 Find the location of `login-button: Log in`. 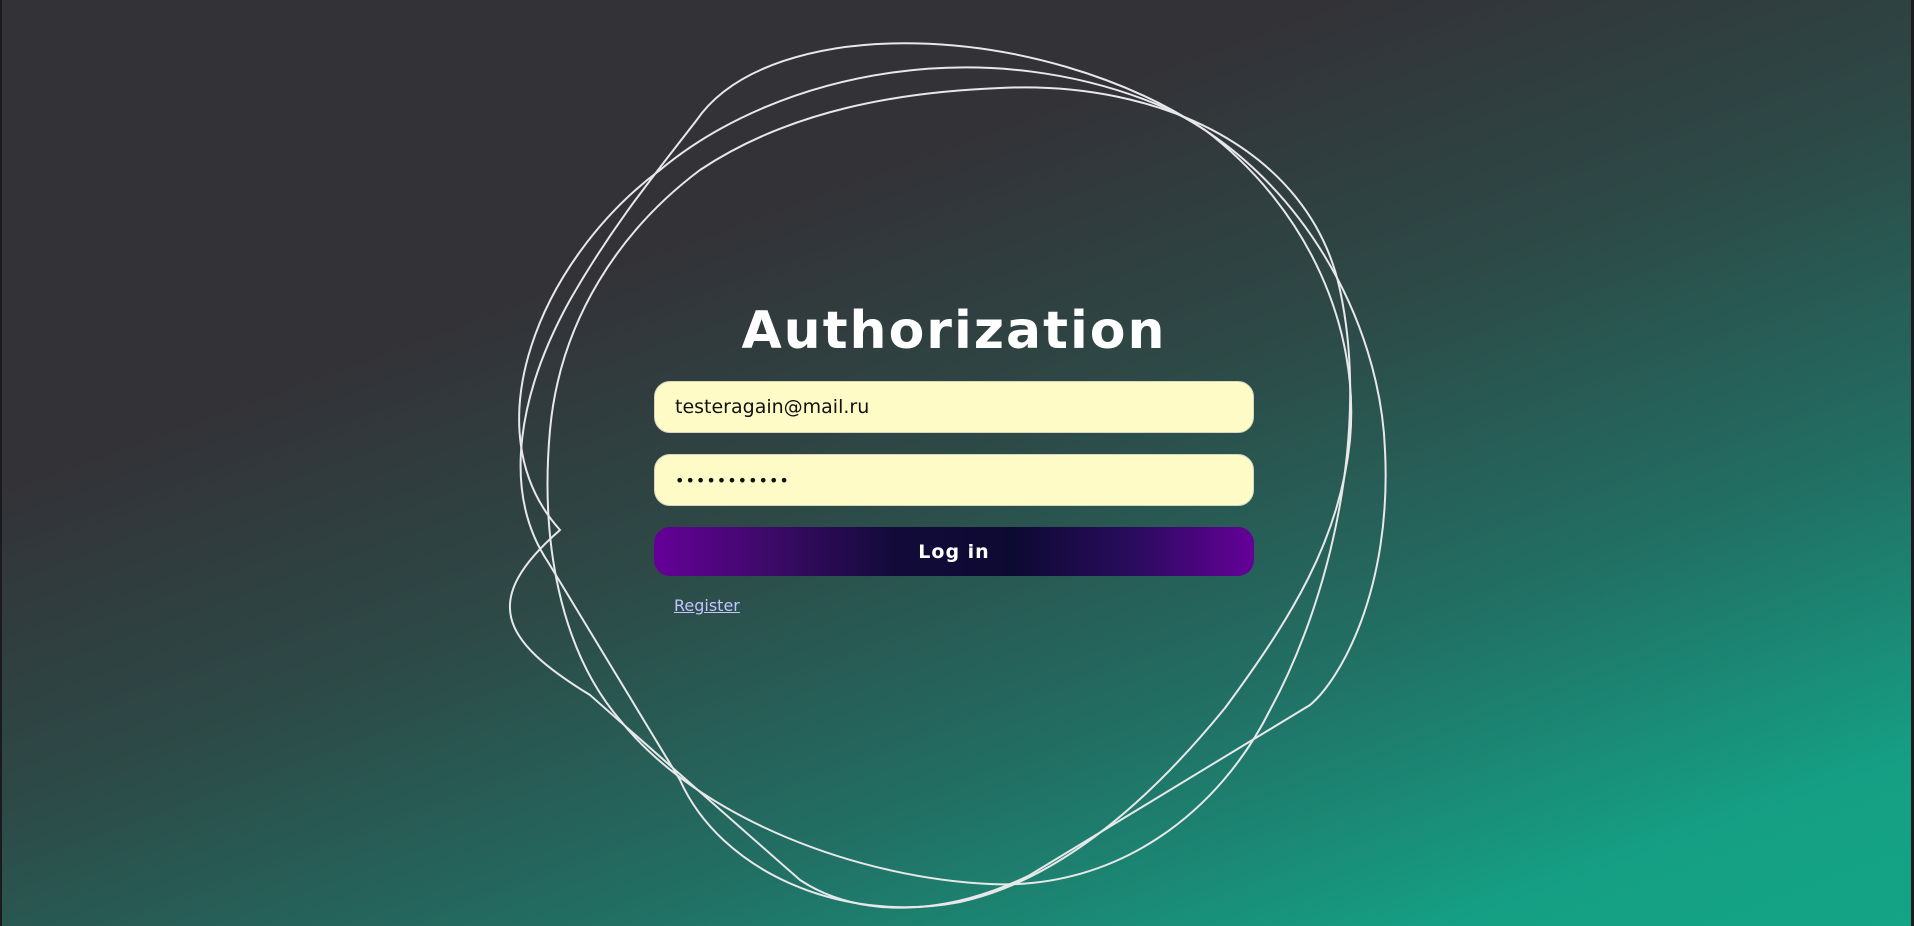

login-button: Log in is located at coordinates (954, 551).